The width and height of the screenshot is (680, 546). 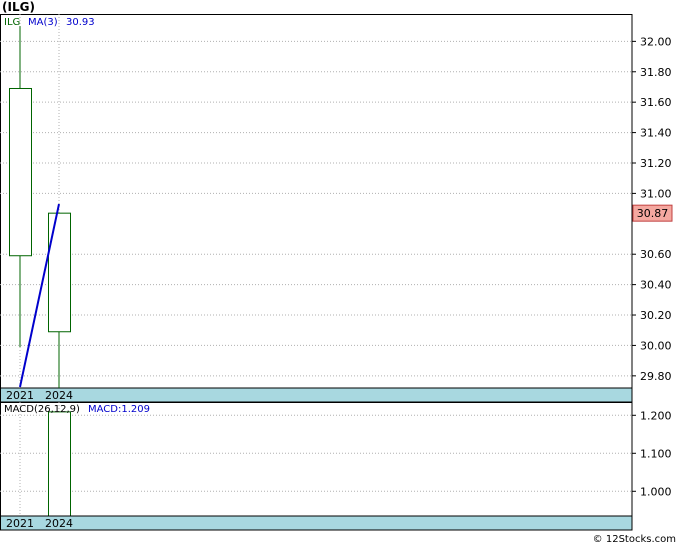 I want to click on price-tick-label: 30.40, so click(x=656, y=285).